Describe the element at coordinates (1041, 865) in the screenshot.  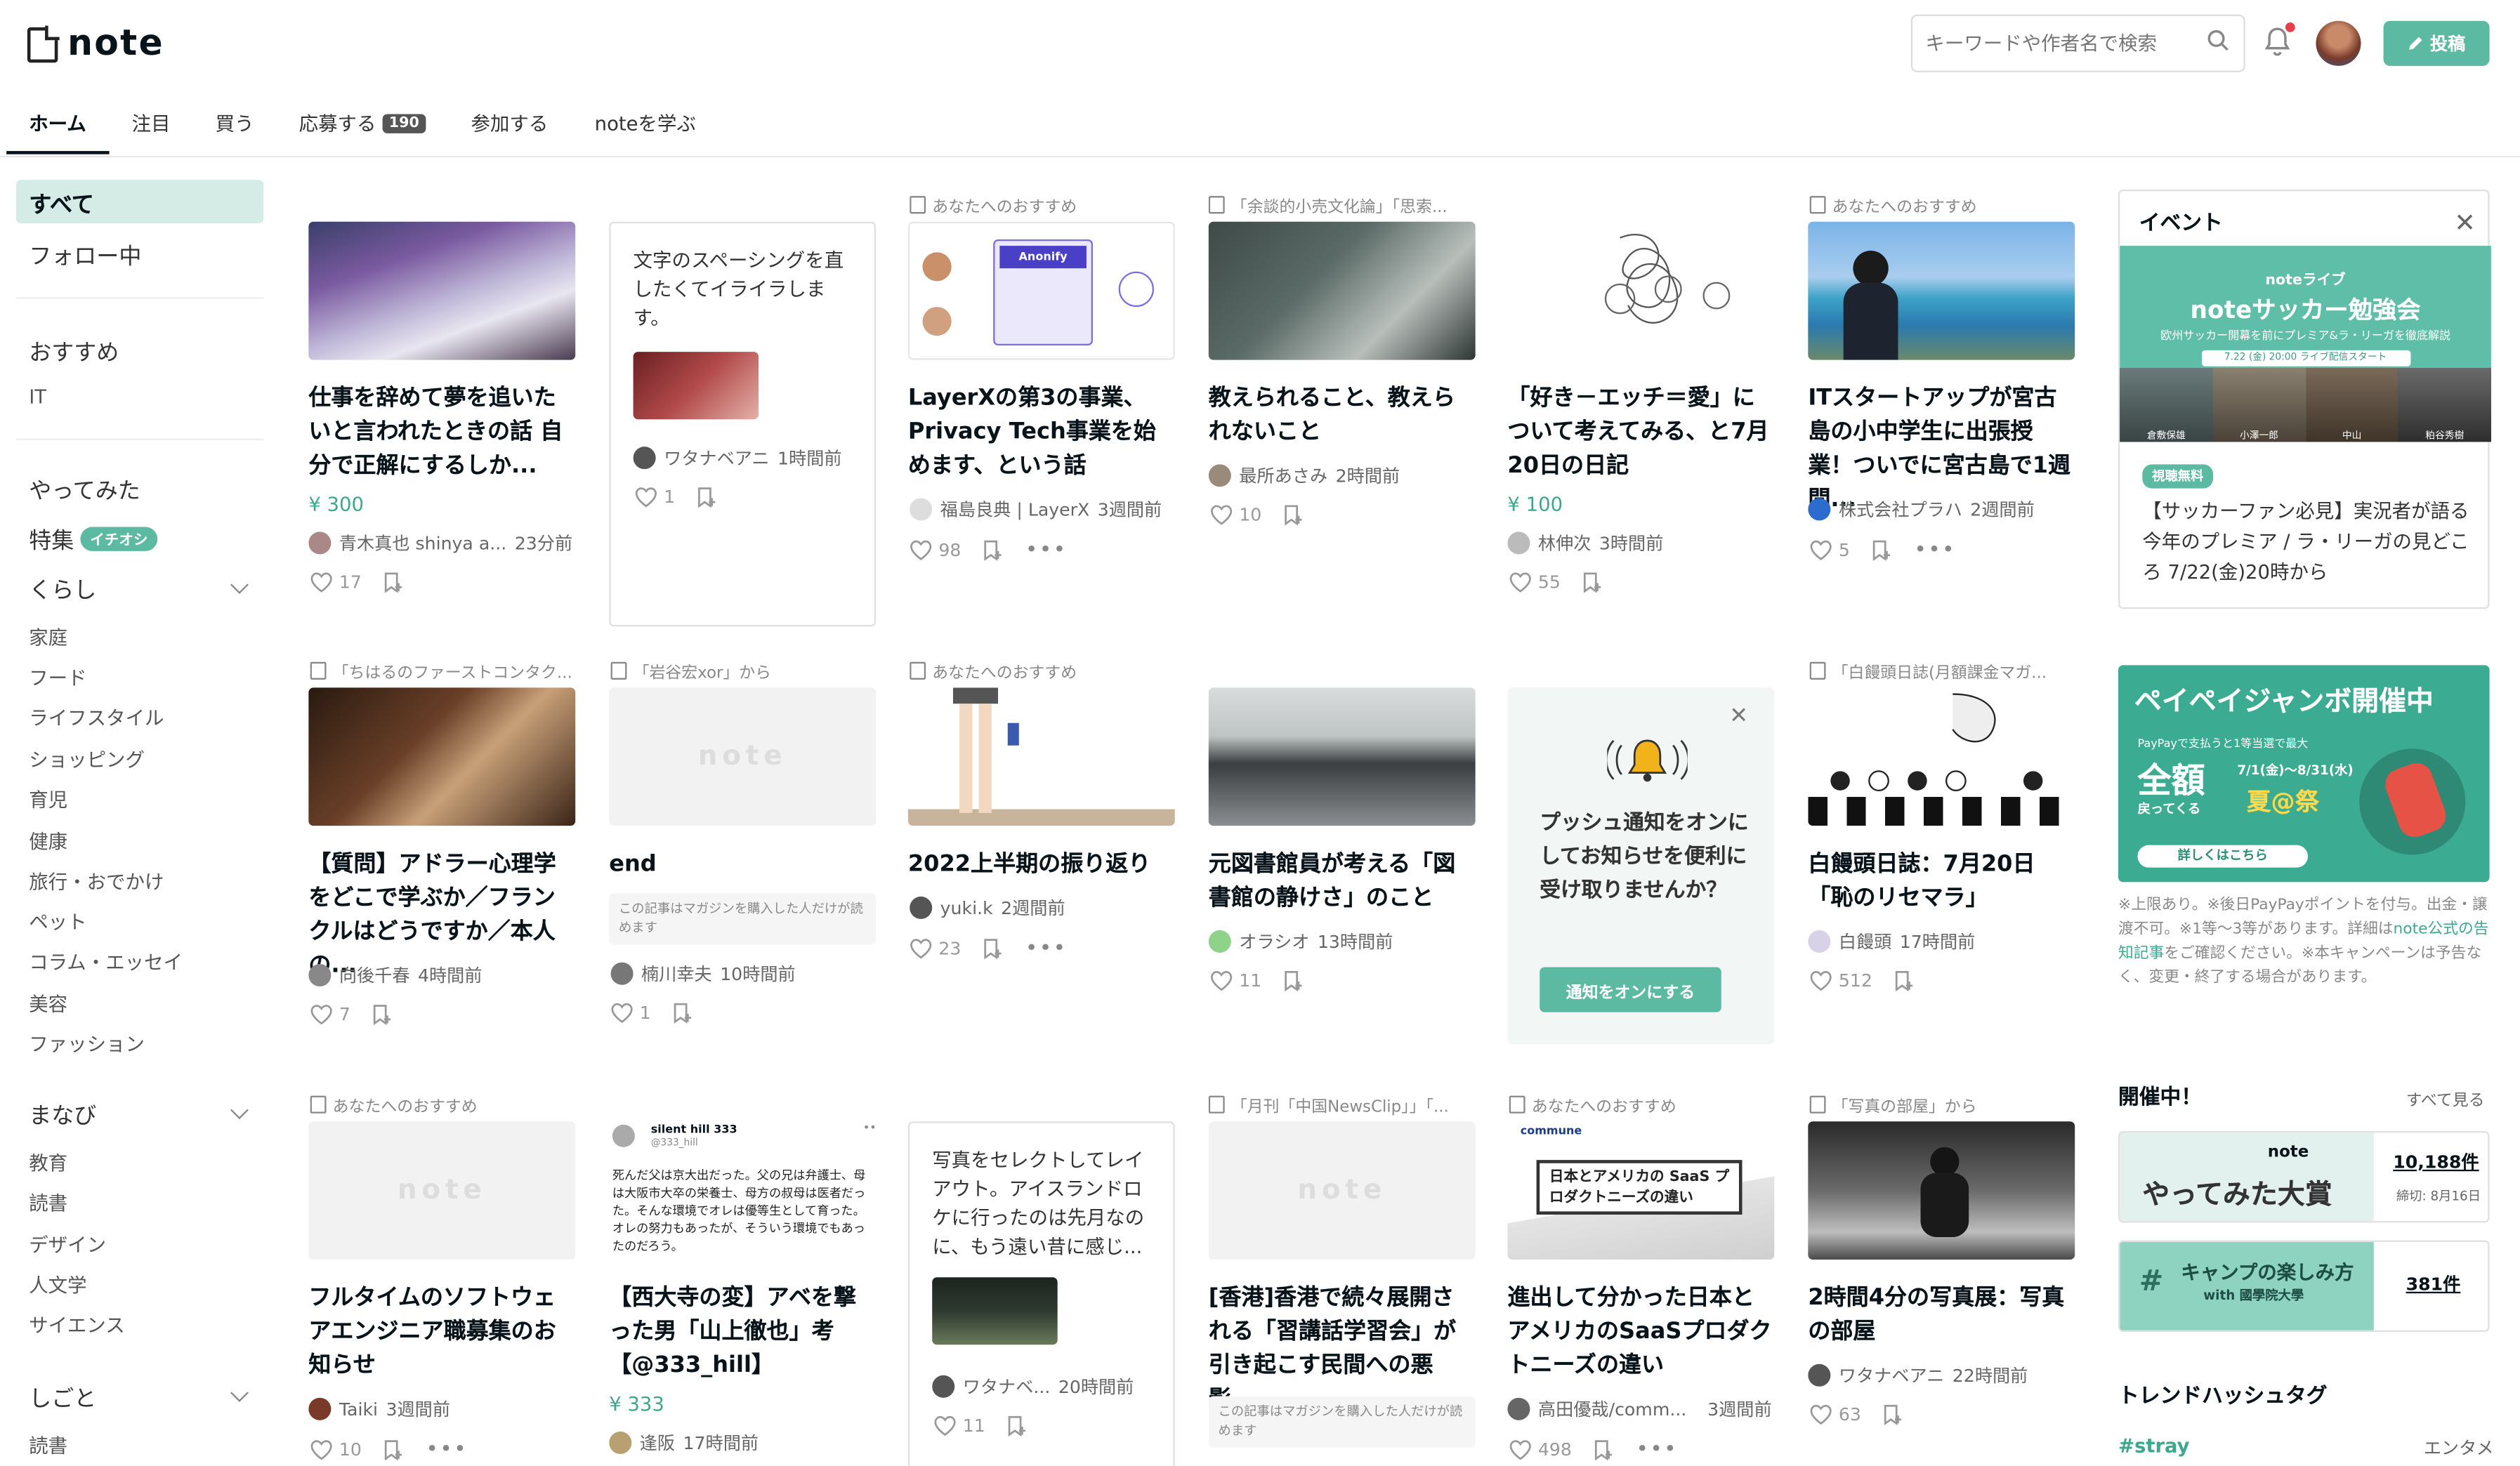
I see `article-title: 2022上半期の振り返り` at that location.